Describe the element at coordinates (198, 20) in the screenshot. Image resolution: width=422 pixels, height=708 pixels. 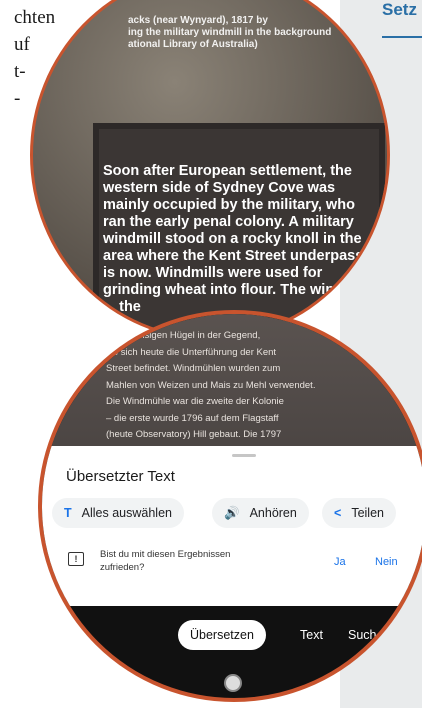
I see `caption-line: acks (near Wynyard), 1817 by` at that location.